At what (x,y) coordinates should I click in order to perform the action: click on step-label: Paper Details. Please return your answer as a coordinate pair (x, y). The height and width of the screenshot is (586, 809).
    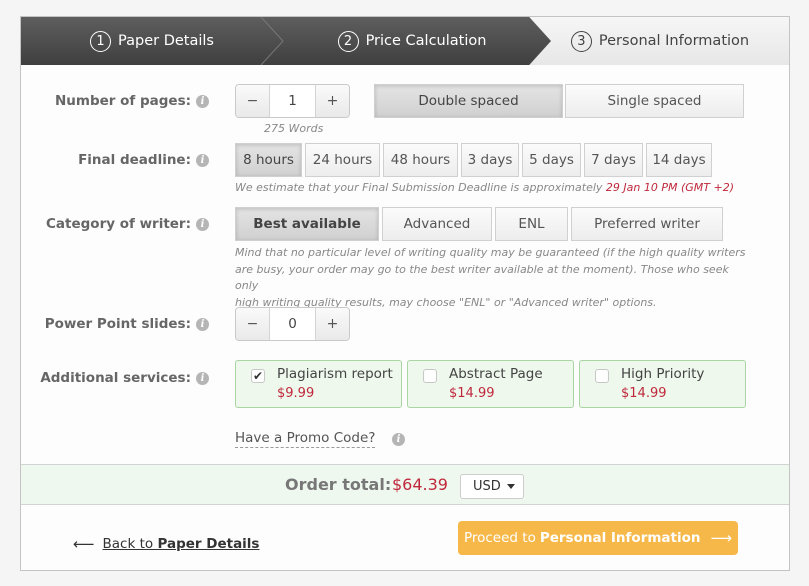
    Looking at the image, I should click on (166, 41).